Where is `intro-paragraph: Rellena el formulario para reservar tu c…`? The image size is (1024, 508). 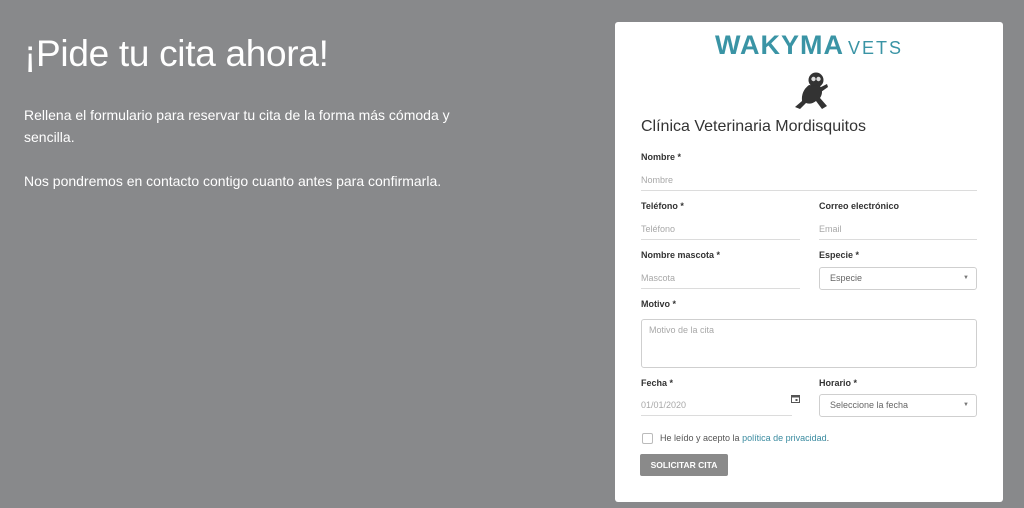
intro-paragraph: Rellena el formulario para reservar tu c… is located at coordinates (237, 126).